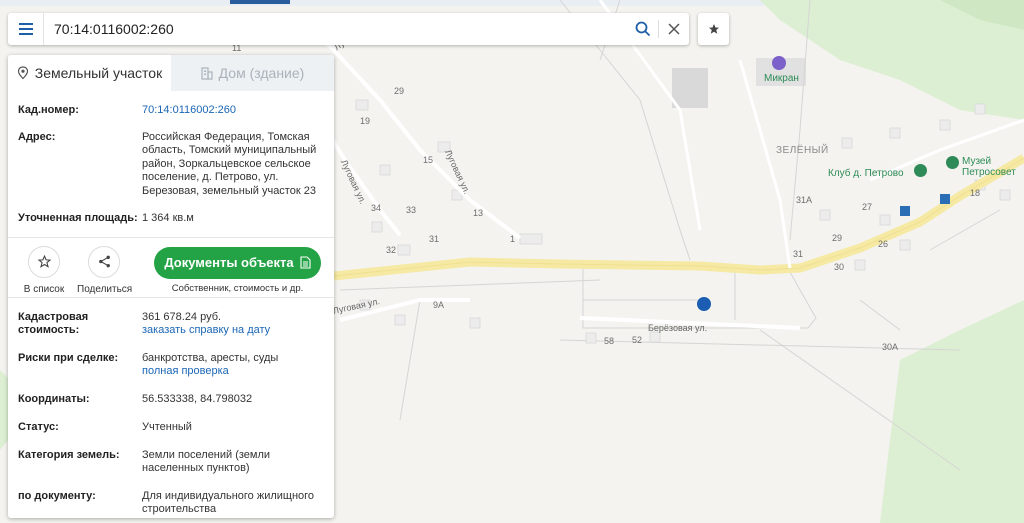  I want to click on house-number: 13, so click(478, 213).